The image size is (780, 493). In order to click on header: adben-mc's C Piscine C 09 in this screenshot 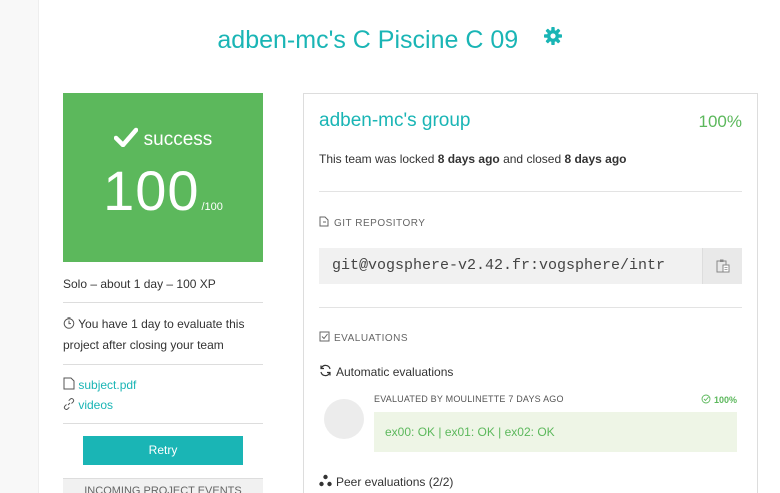, I will do `click(390, 40)`.